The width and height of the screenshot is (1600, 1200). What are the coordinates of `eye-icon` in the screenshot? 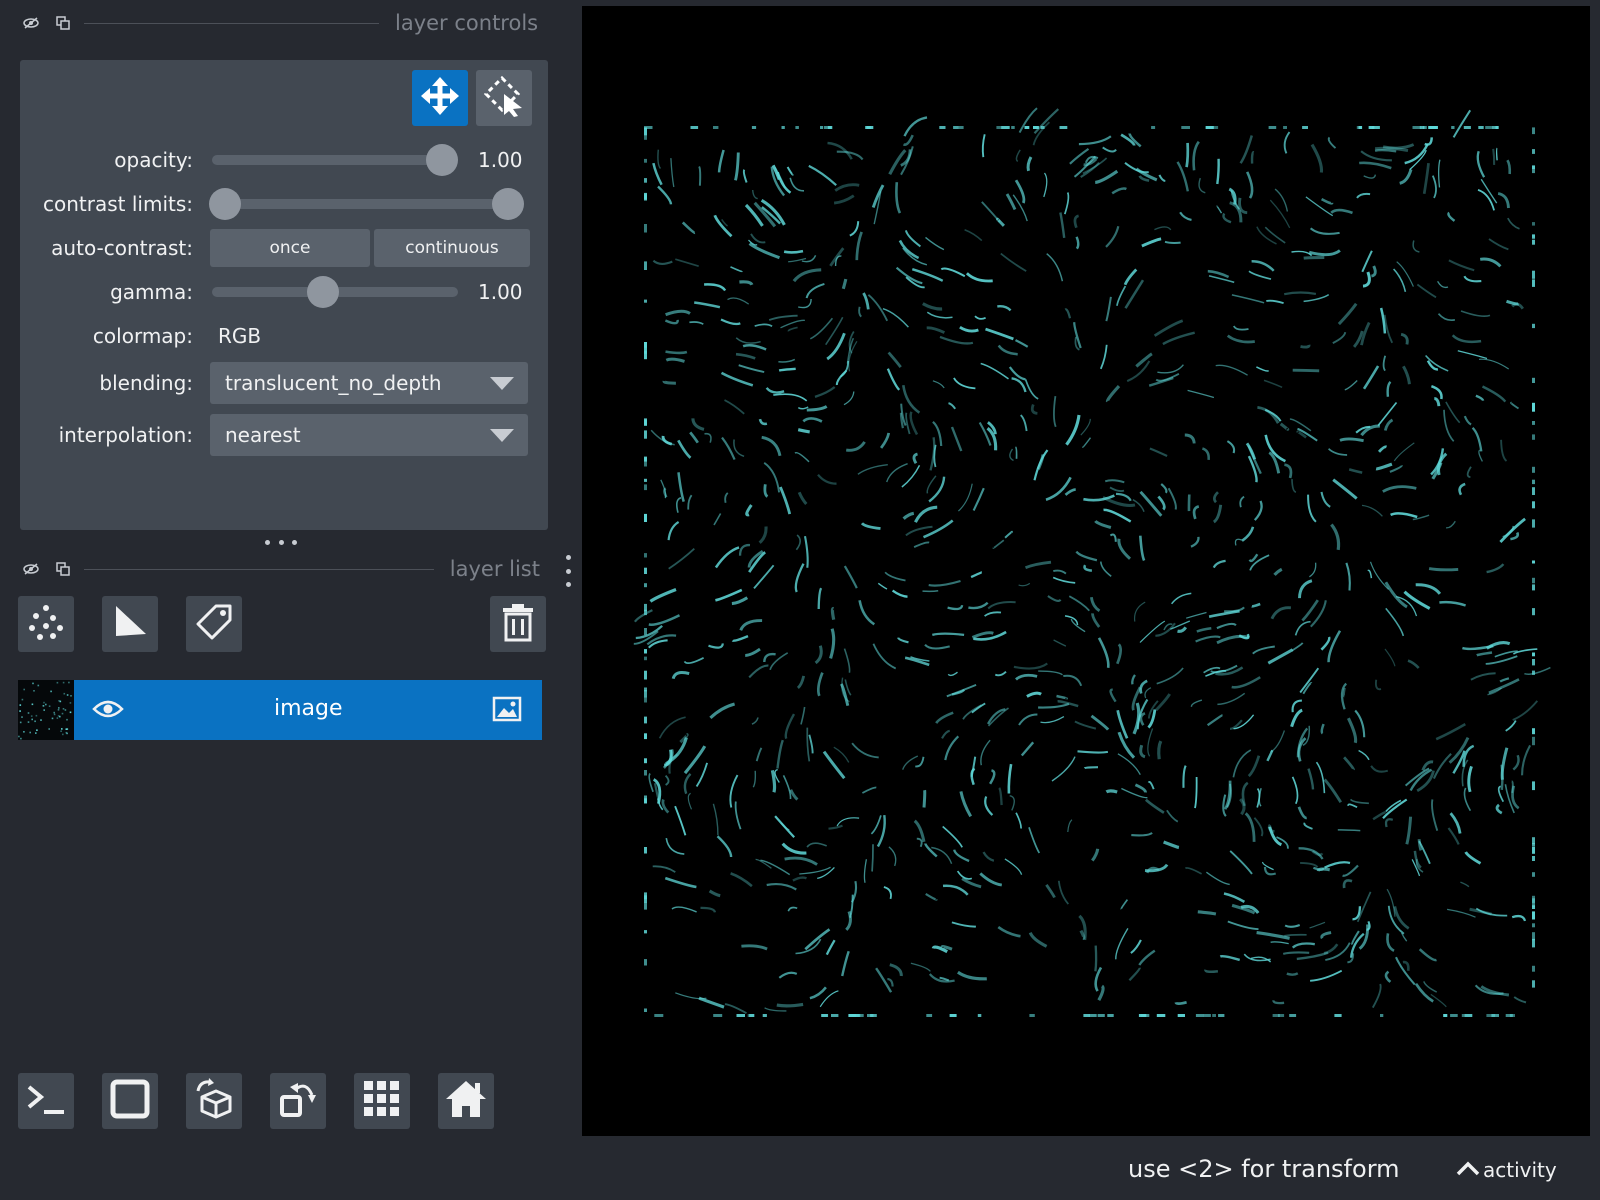 It's located at (108, 711).